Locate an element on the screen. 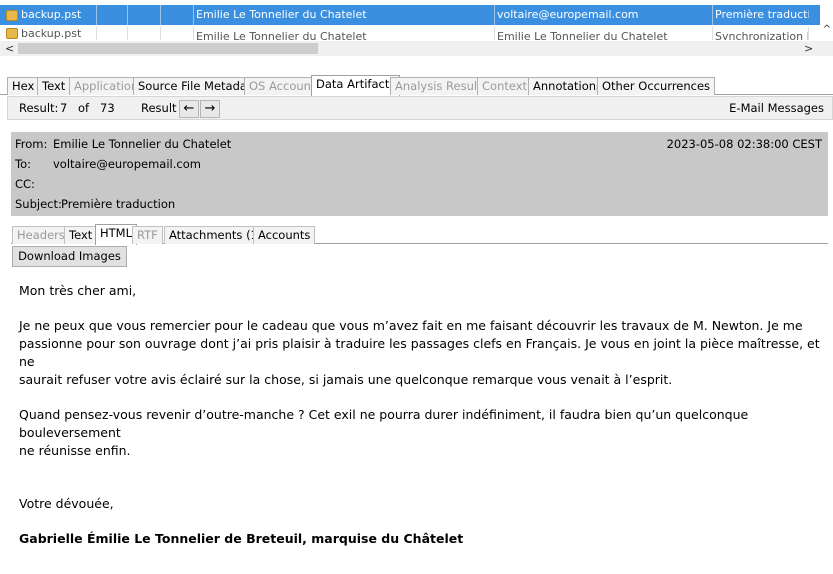 Image resolution: width=833 pixels, height=574 pixels. tab-message-text: Text is located at coordinates (81, 235).